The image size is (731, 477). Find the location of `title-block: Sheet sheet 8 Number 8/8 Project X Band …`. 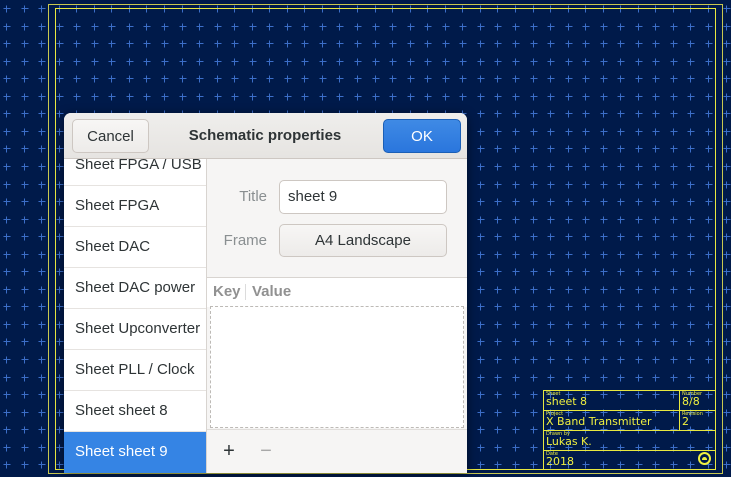

title-block: Sheet sheet 8 Number 8/8 Project X Band … is located at coordinates (629, 430).